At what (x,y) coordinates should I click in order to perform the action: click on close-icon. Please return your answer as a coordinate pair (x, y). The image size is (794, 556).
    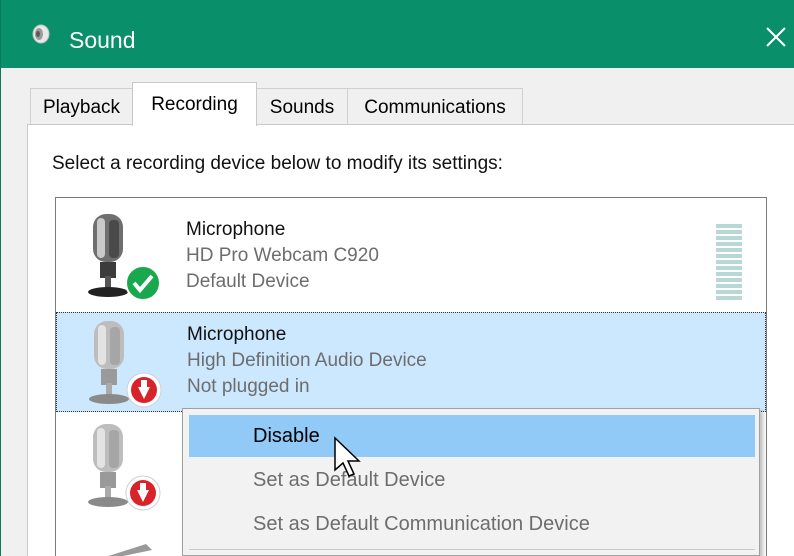
    Looking at the image, I should click on (776, 37).